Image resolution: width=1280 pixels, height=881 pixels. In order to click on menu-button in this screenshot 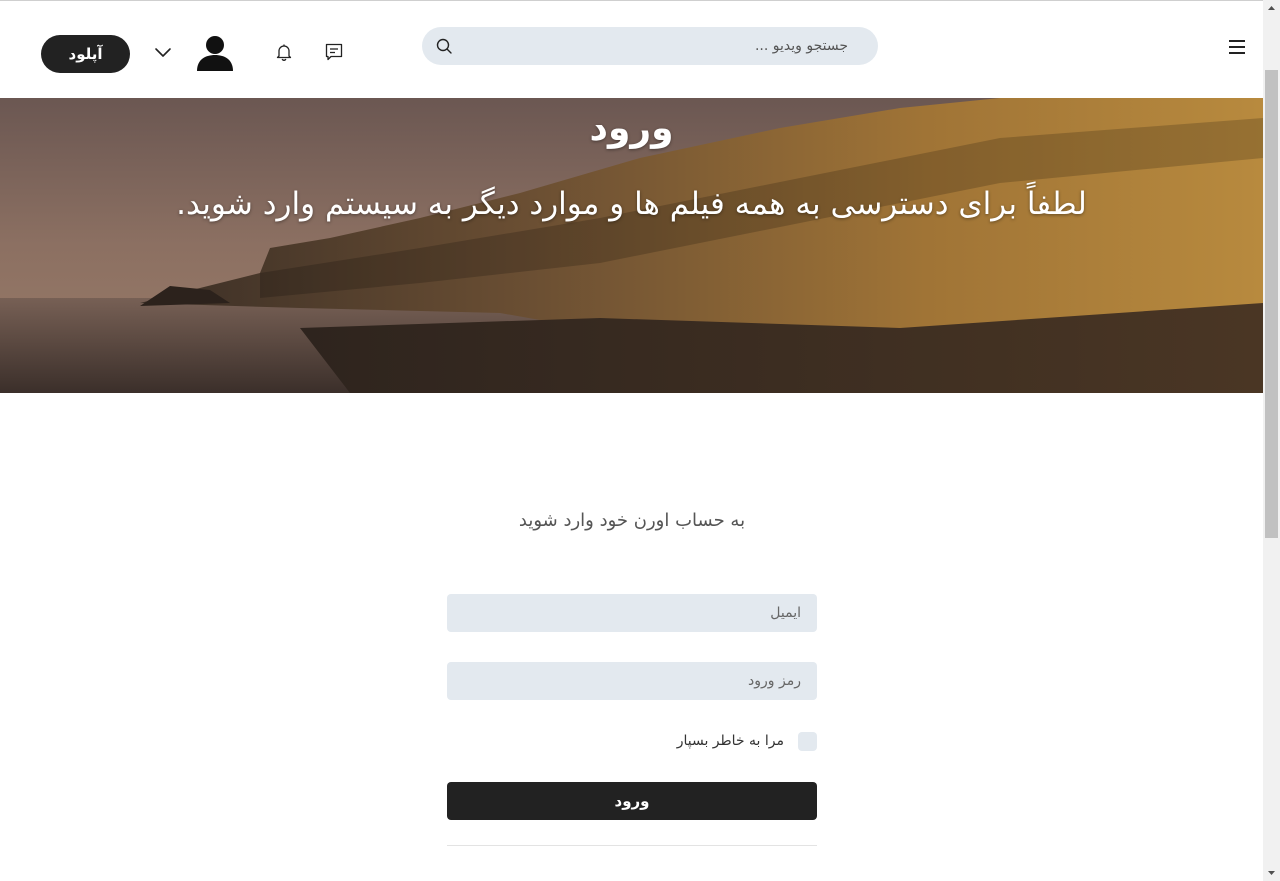, I will do `click(1237, 47)`.